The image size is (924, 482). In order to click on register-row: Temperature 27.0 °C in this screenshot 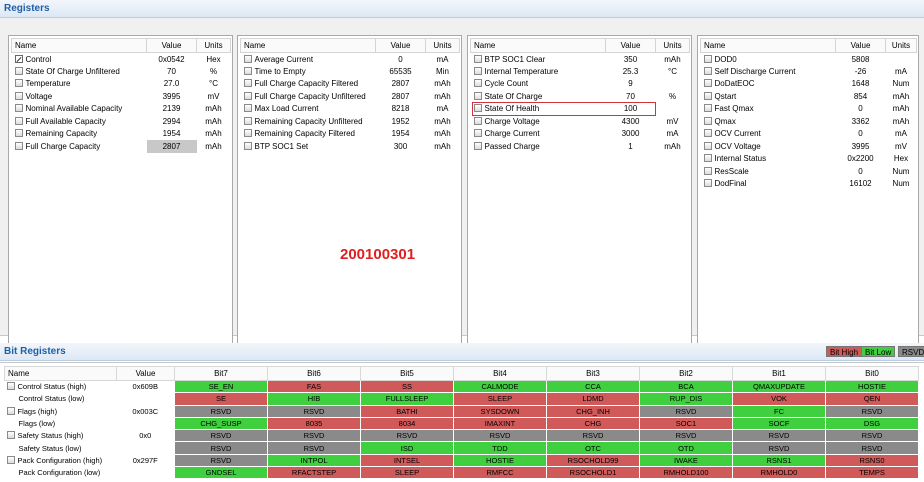, I will do `click(121, 84)`.